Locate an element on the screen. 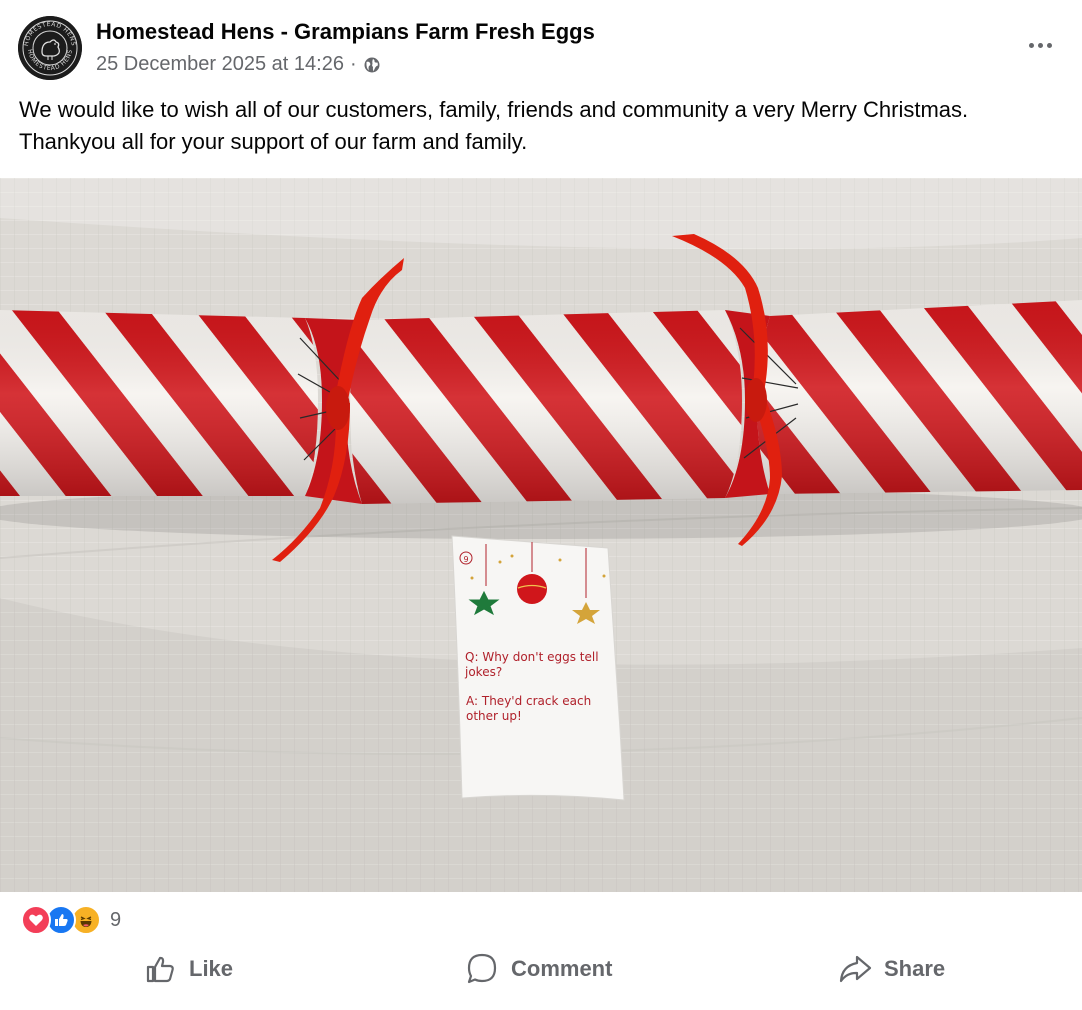 This screenshot has width=1082, height=1010. joke-card-number: 9 is located at coordinates (465, 559).